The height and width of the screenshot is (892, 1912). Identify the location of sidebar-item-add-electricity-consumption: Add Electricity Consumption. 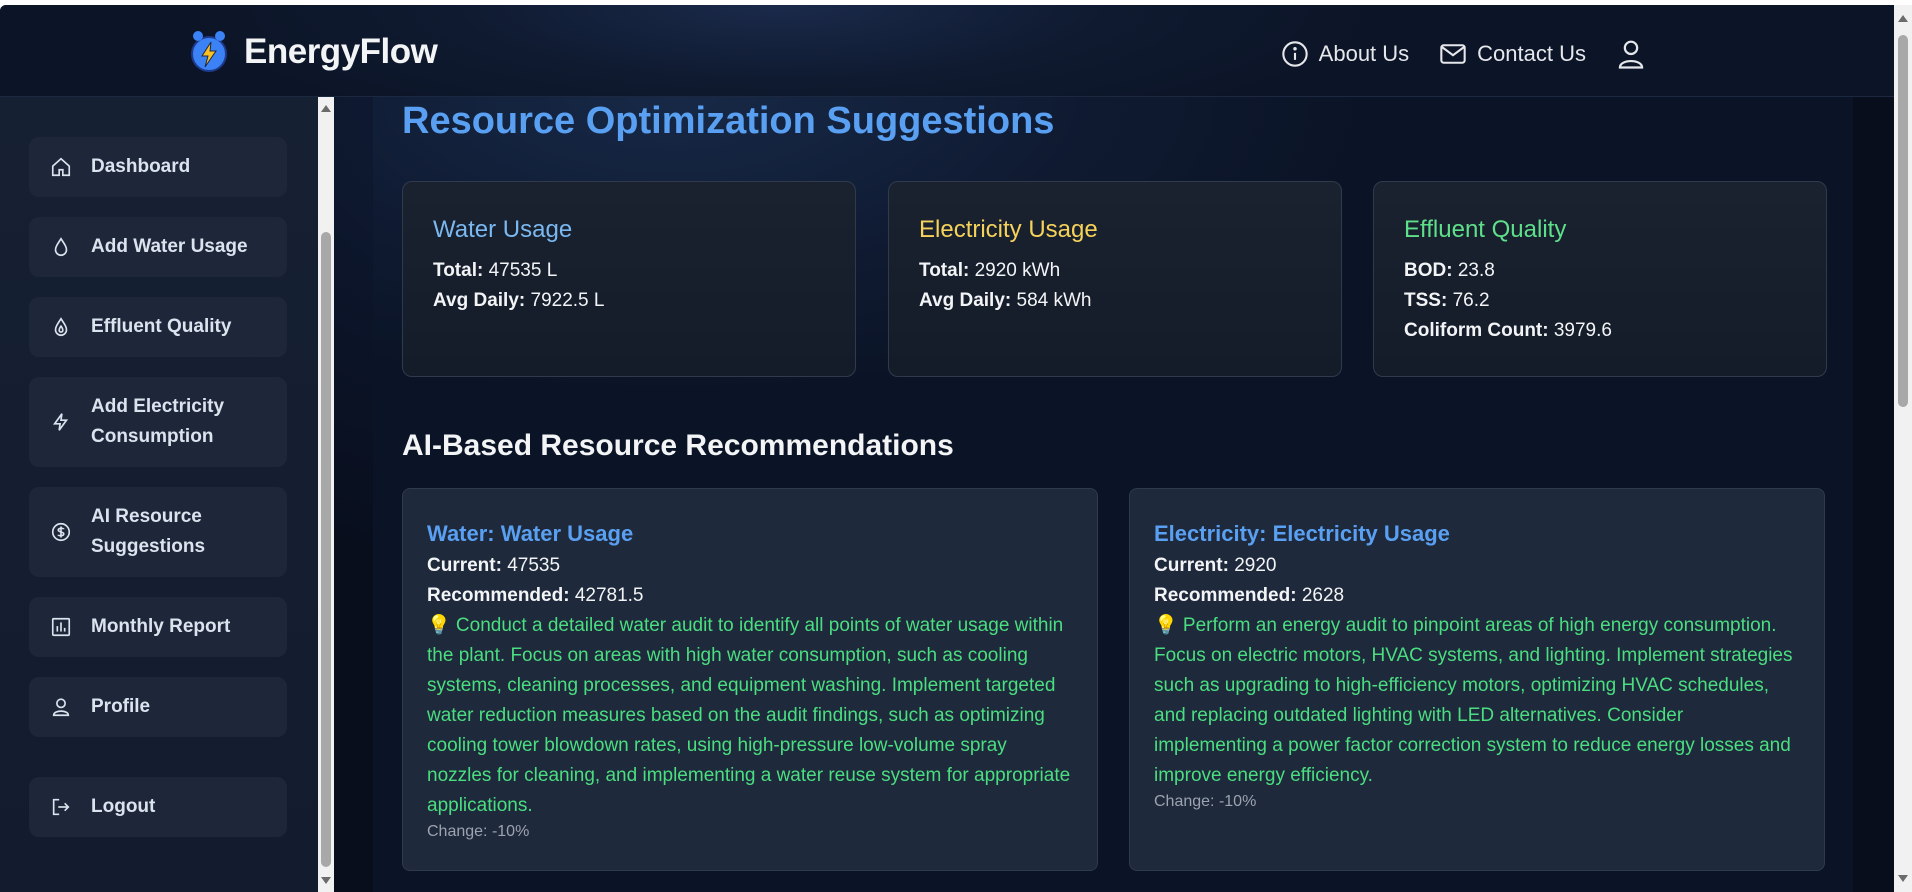
(158, 422).